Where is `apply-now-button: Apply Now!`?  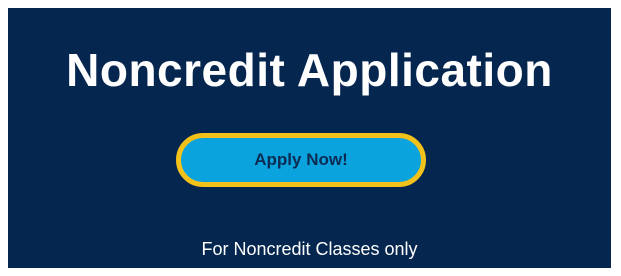 apply-now-button: Apply Now! is located at coordinates (301, 160).